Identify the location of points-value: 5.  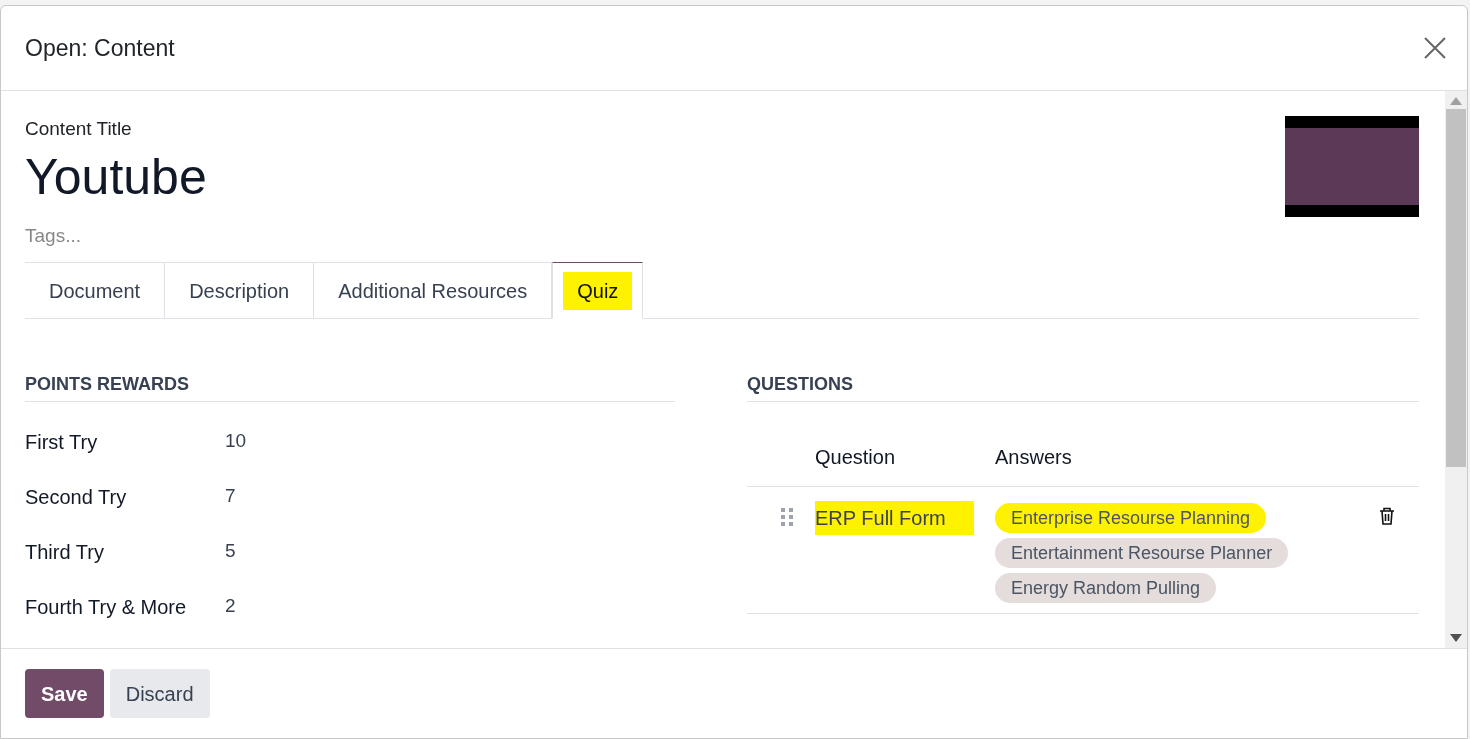
(230, 551).